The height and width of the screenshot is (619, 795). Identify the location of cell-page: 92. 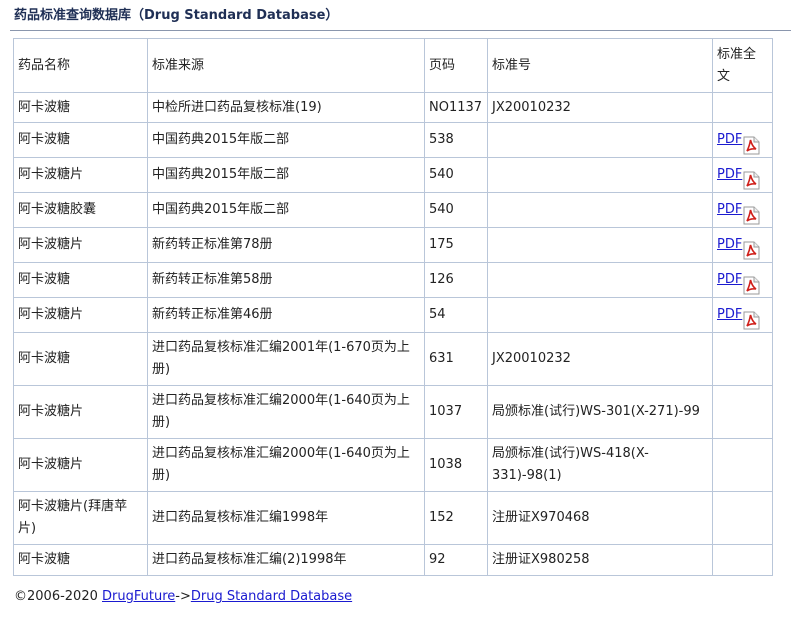
(456, 560).